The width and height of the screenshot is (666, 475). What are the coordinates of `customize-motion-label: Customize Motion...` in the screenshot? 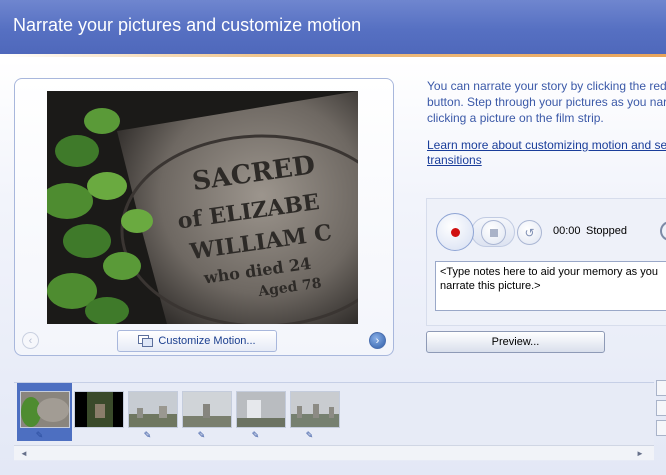 It's located at (207, 341).